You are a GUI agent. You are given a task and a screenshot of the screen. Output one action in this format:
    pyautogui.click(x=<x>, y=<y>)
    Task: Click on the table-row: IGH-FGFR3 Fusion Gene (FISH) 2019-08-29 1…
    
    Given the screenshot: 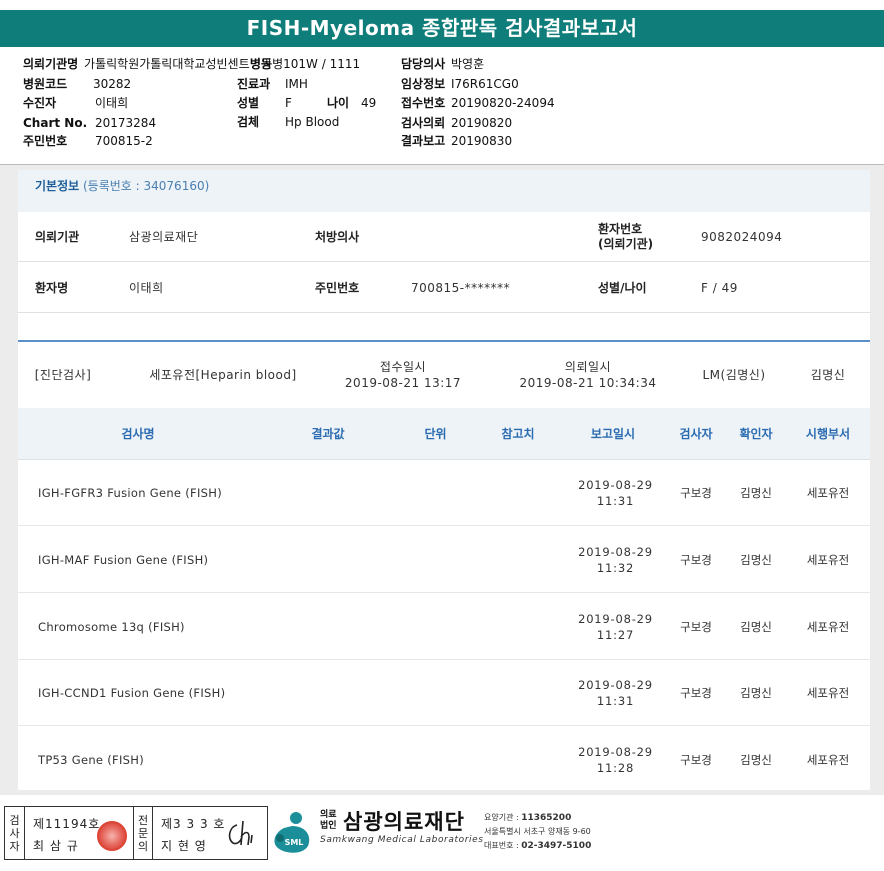 What is the action you would take?
    pyautogui.click(x=444, y=493)
    